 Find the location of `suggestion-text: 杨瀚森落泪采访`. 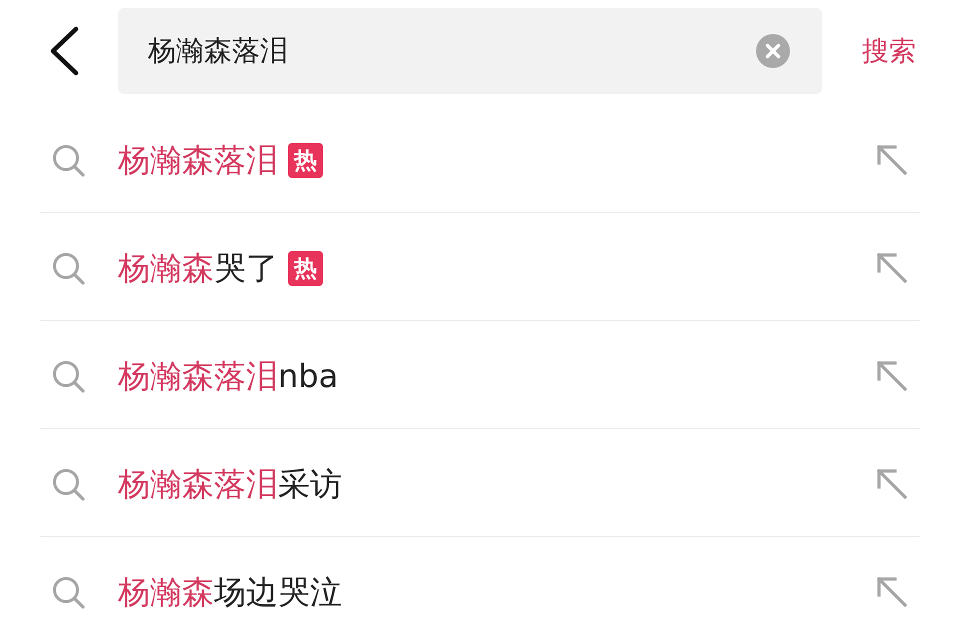

suggestion-text: 杨瀚森落泪采访 is located at coordinates (230, 484).